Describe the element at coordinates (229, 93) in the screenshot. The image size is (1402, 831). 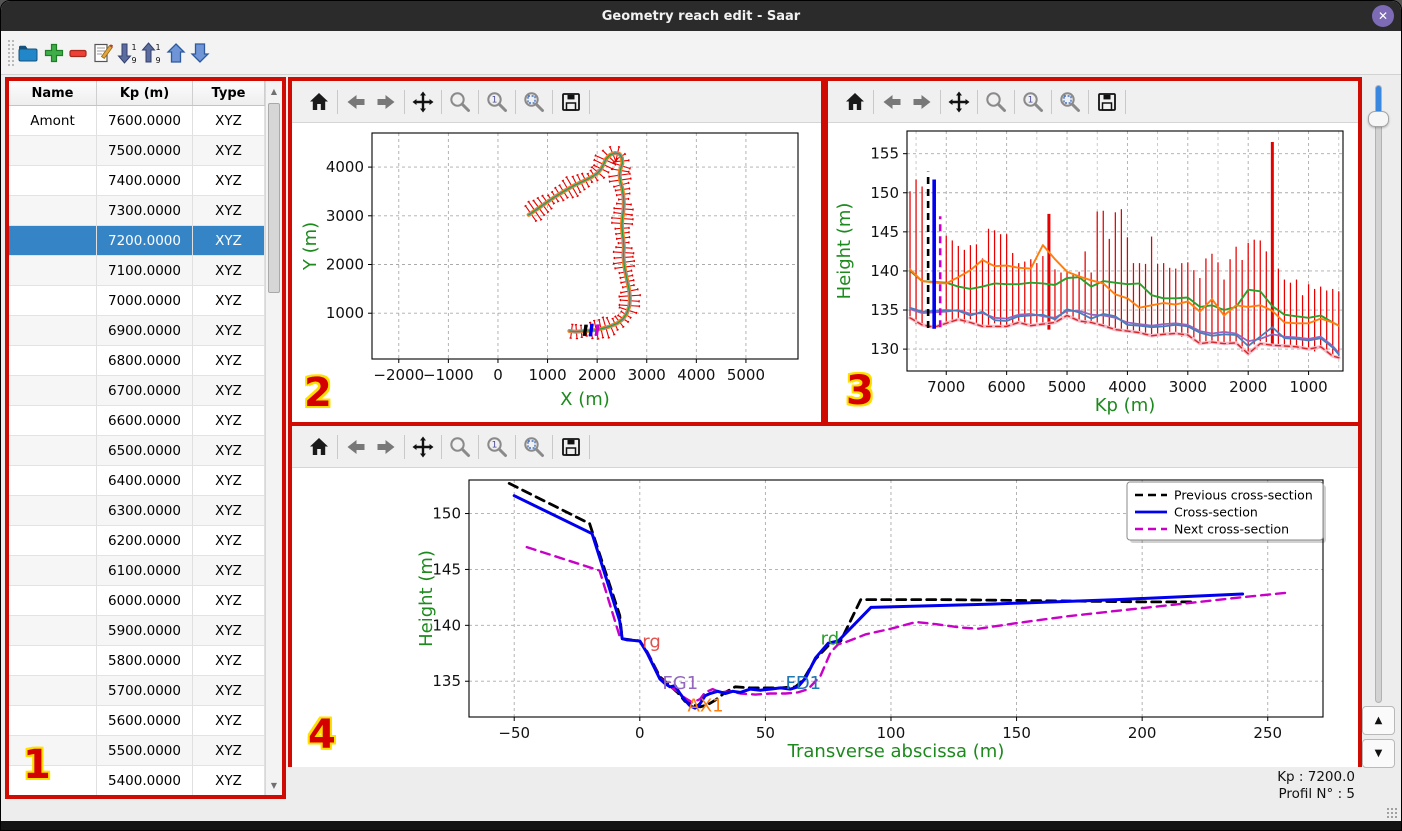
I see `column-header-type: Type` at that location.